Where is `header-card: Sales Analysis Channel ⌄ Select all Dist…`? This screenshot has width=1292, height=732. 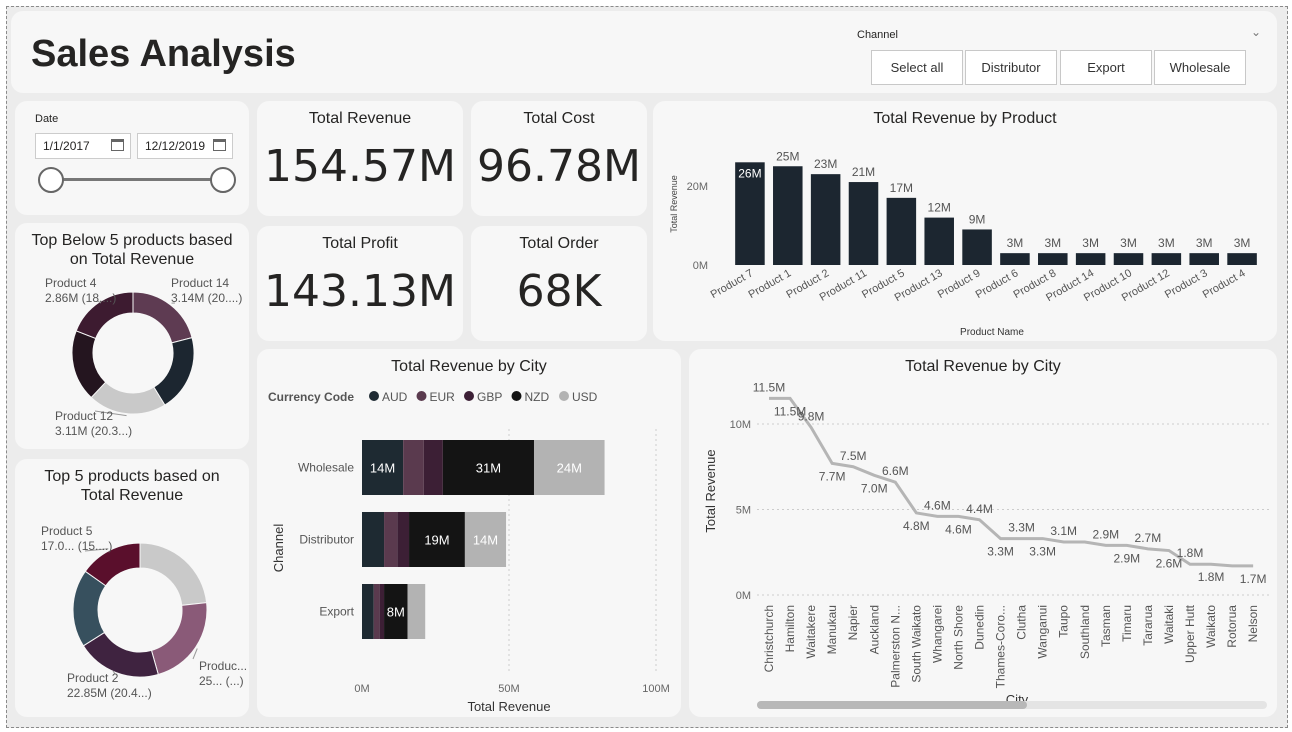 header-card: Sales Analysis Channel ⌄ Select all Dist… is located at coordinates (644, 52).